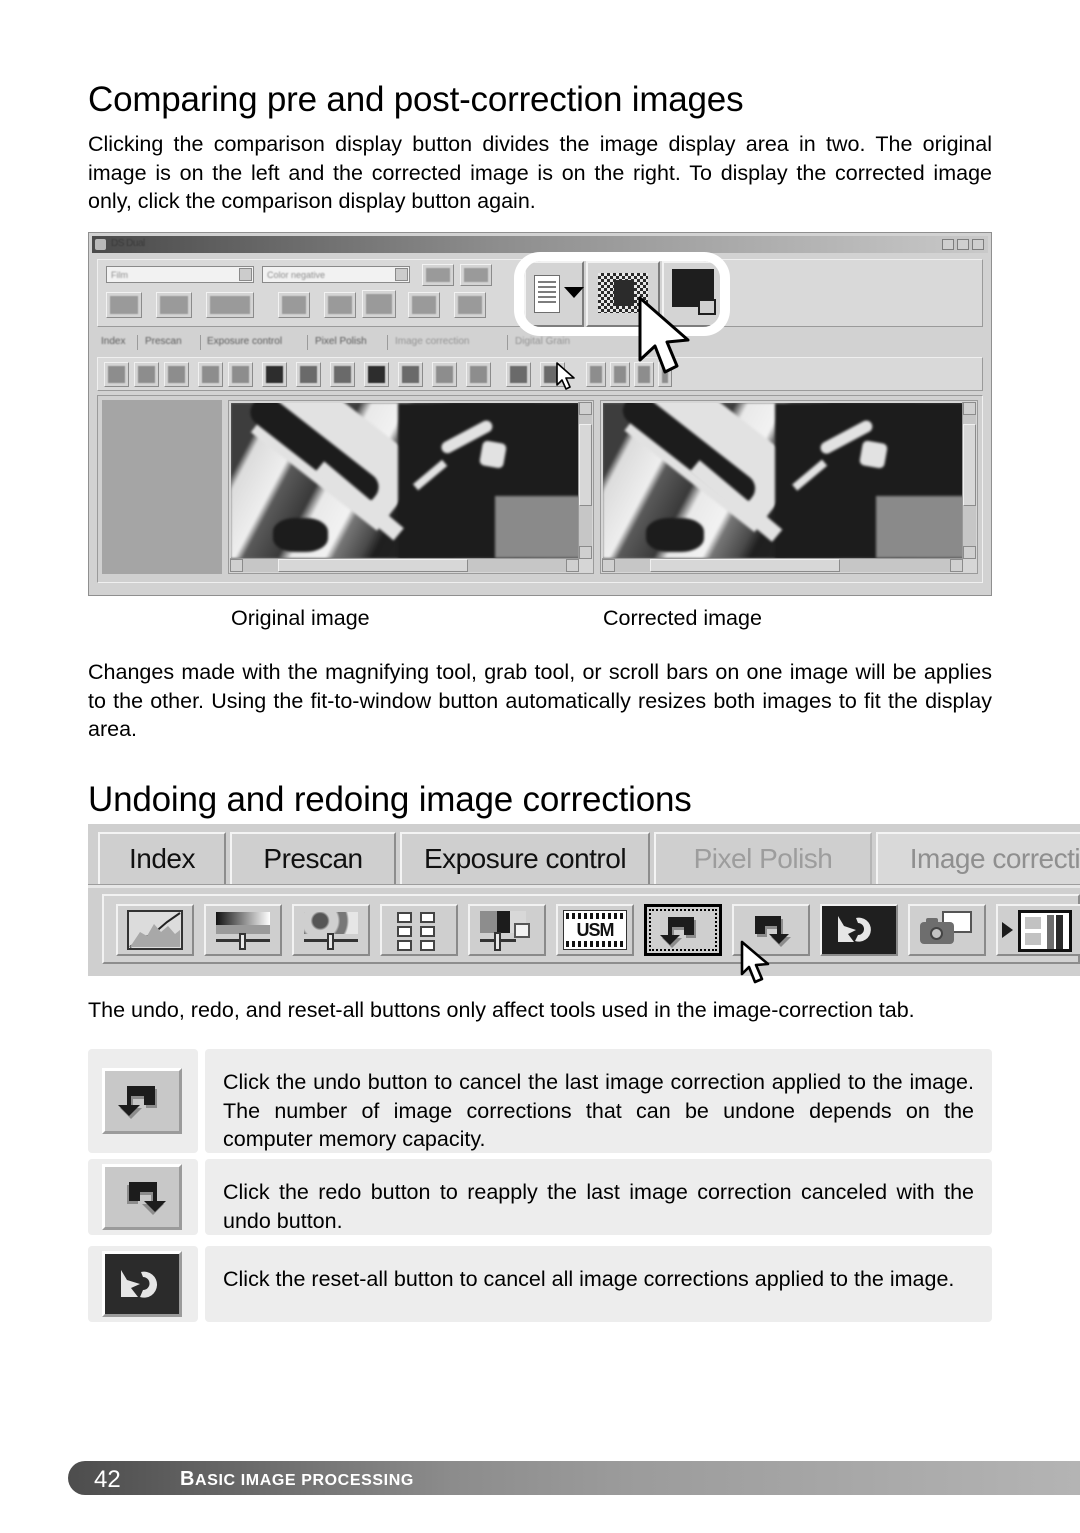  Describe the element at coordinates (620, 374) in the screenshot. I see `rgb-g-button` at that location.